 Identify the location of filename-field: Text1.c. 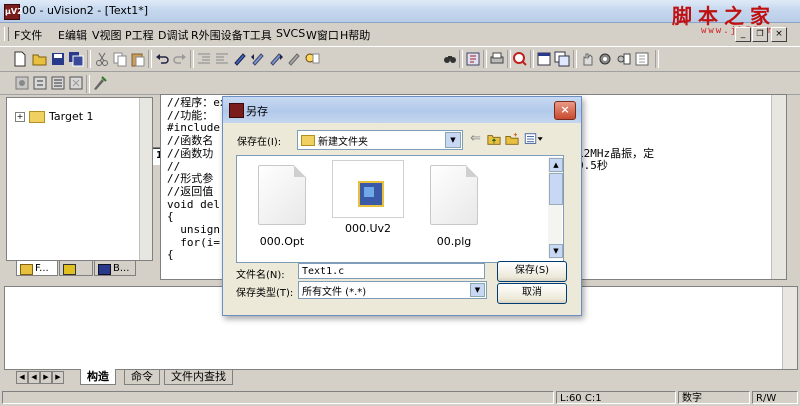
(391, 271).